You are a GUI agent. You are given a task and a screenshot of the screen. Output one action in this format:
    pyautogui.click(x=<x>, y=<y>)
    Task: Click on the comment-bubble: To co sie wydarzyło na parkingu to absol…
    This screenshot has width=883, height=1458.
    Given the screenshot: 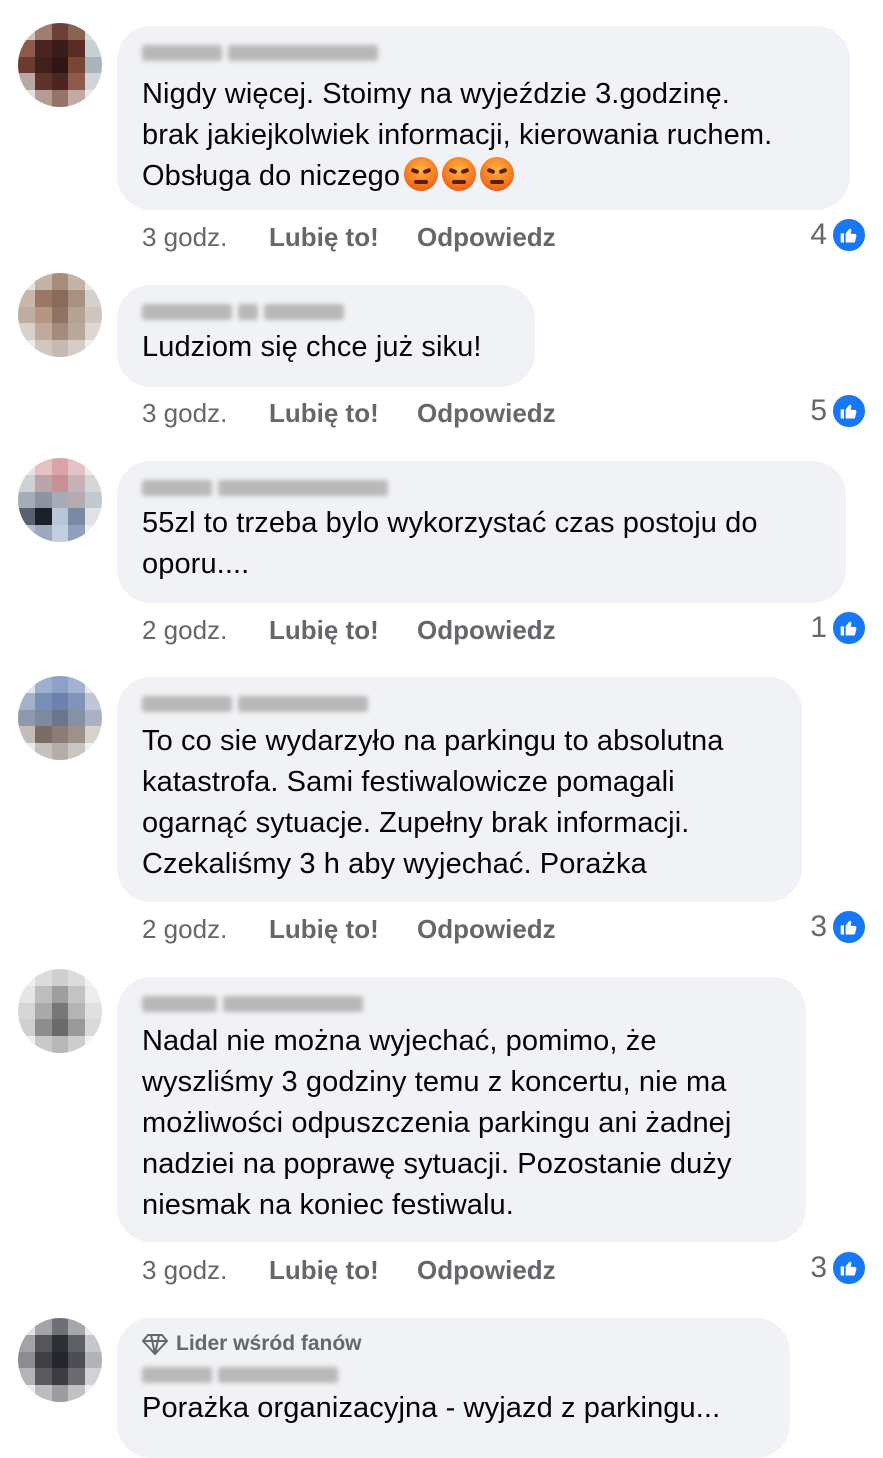 What is the action you would take?
    pyautogui.click(x=459, y=789)
    